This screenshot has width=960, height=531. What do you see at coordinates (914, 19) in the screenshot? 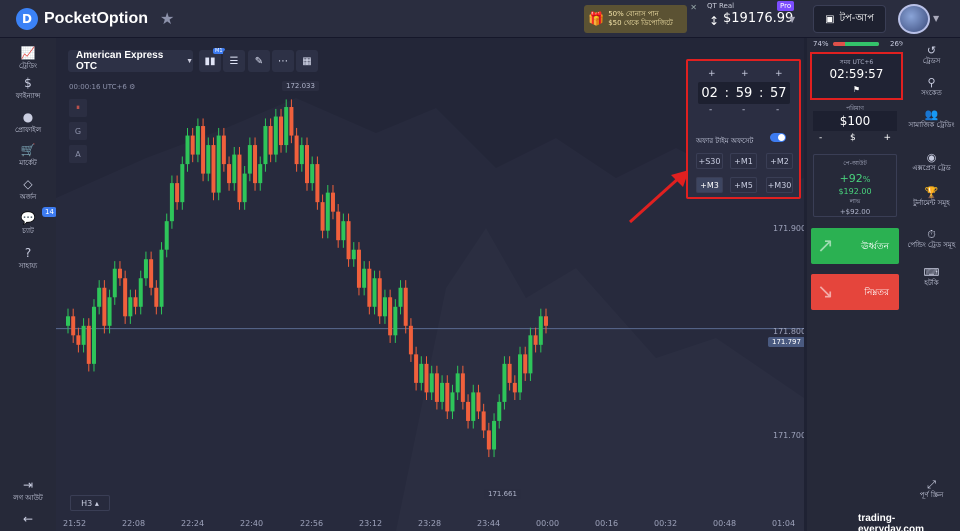
I see `avatar` at bounding box center [914, 19].